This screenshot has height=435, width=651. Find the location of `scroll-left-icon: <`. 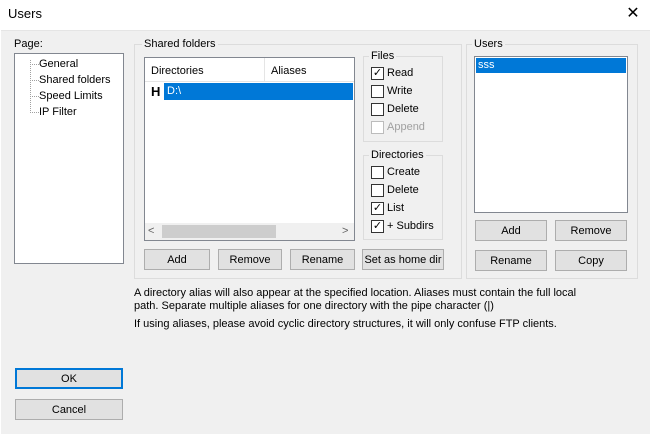

scroll-left-icon: < is located at coordinates (151, 231).